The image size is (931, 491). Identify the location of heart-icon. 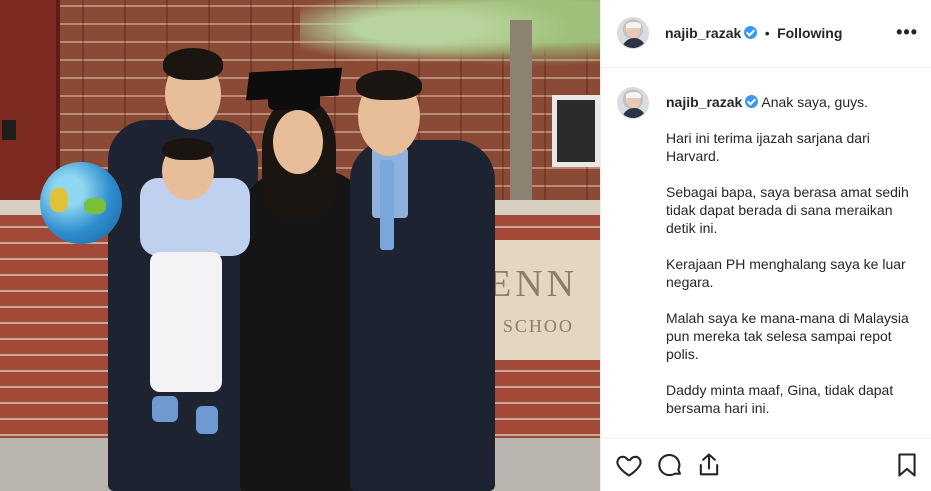
(629, 465).